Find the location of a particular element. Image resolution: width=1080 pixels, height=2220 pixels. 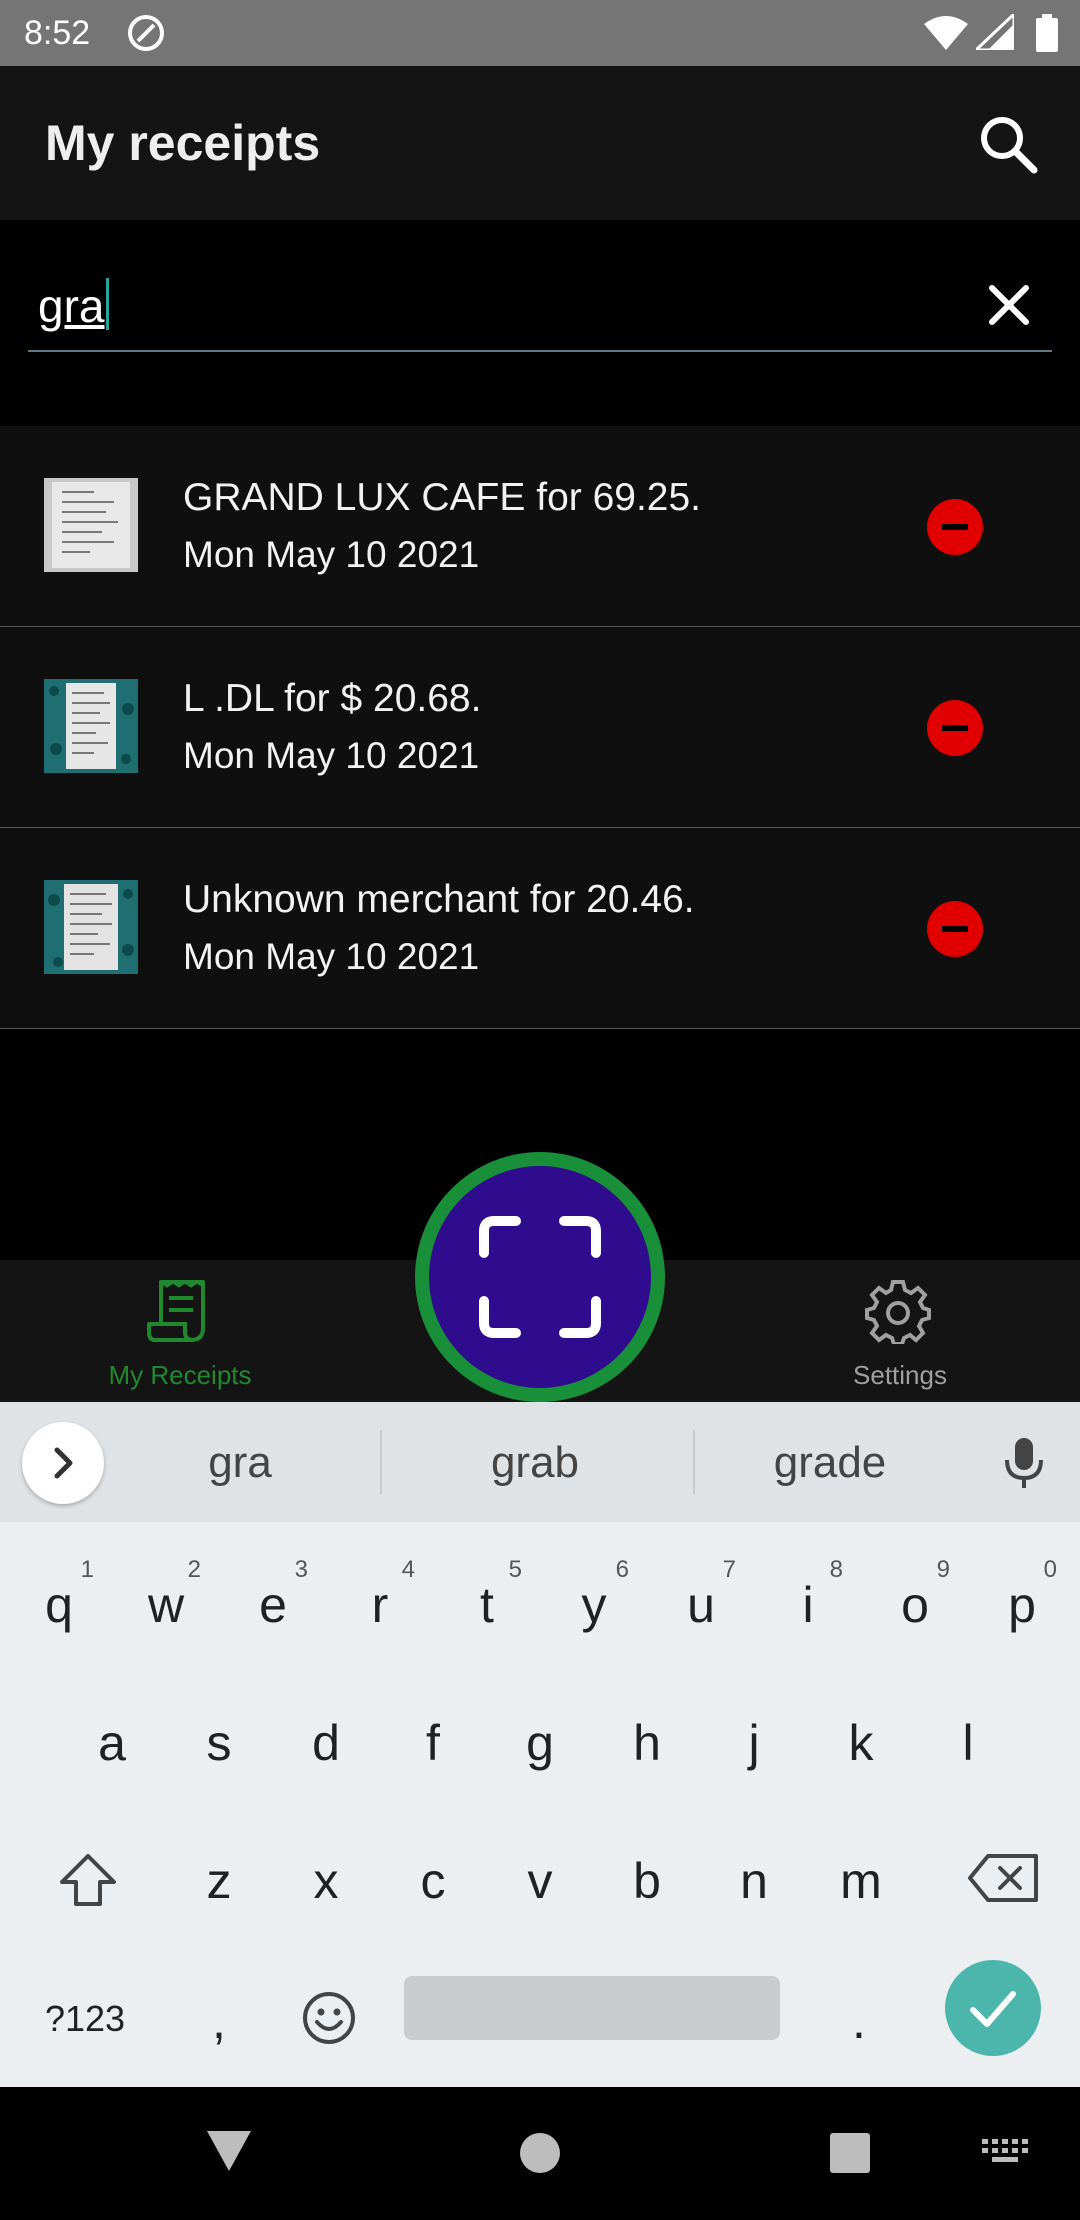

period-key: . is located at coordinates (859, 2016).